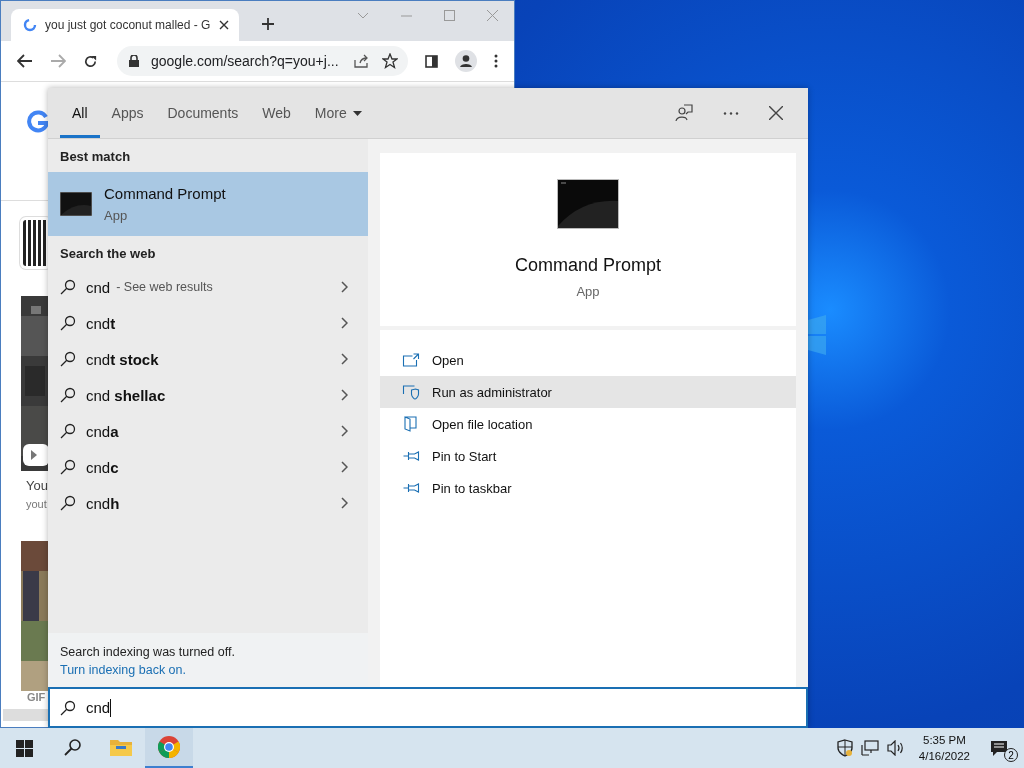  Describe the element at coordinates (466, 61) in the screenshot. I see `profile-icon` at that location.